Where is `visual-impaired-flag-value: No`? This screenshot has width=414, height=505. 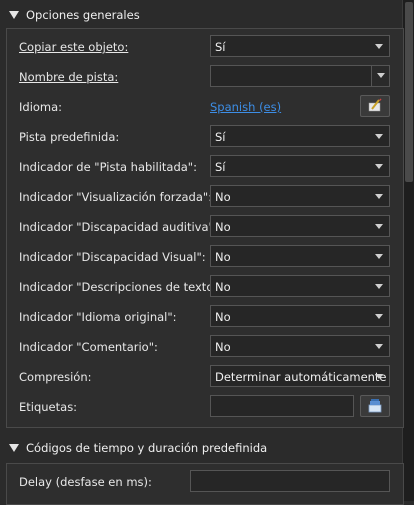
visual-impaired-flag-value: No is located at coordinates (223, 257).